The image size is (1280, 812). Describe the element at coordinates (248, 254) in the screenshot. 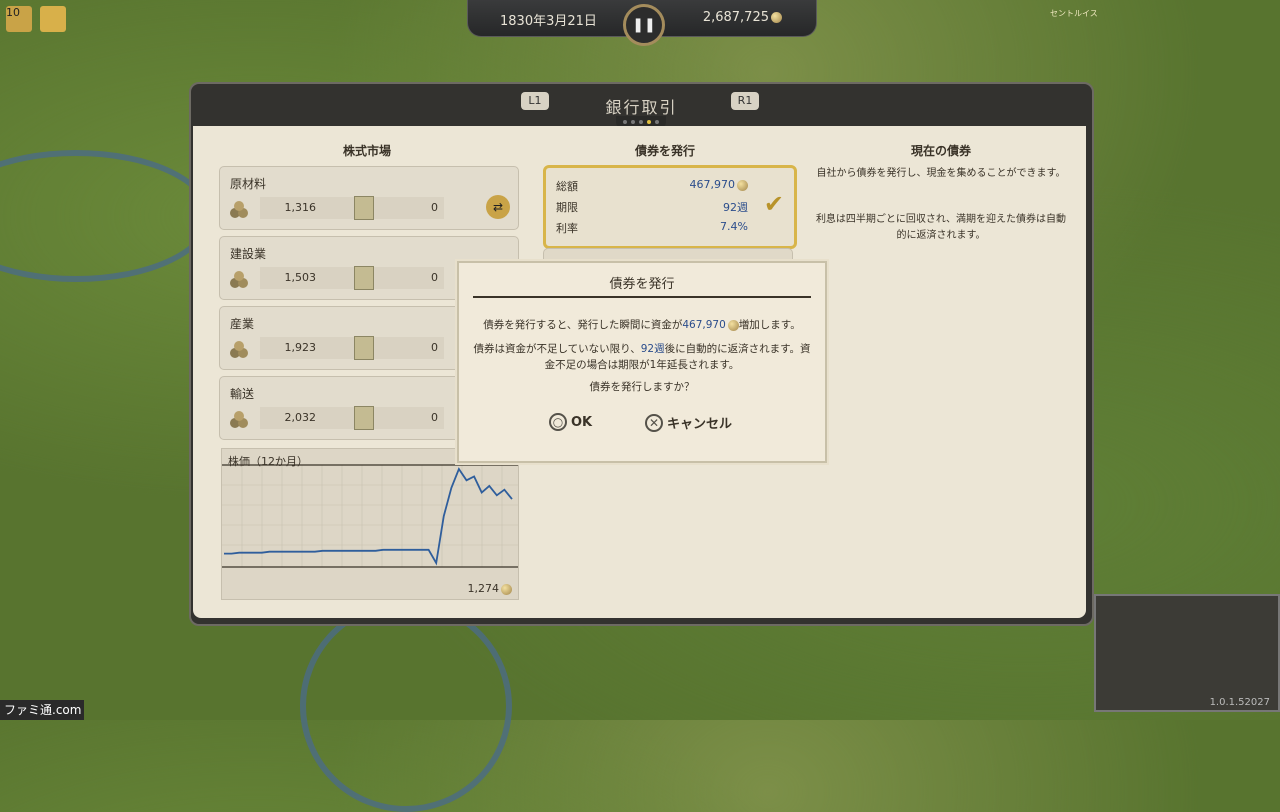

I see `stock-name: 建設業` at that location.